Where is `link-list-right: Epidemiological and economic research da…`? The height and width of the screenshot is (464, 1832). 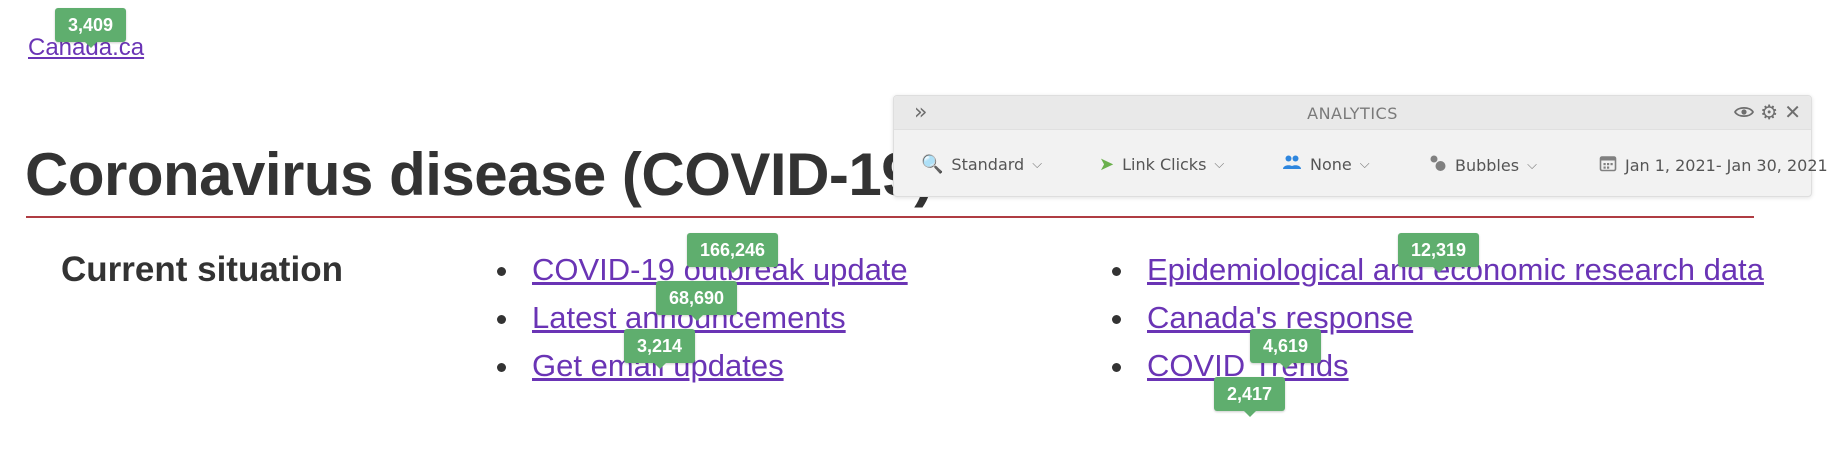 link-list-right: Epidemiological and economic research da… is located at coordinates (1446, 318).